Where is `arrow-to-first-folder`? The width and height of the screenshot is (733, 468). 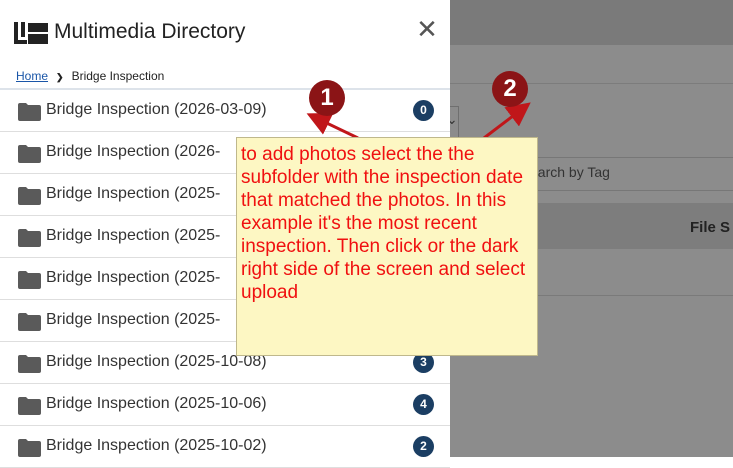 arrow-to-first-folder is located at coordinates (332, 126).